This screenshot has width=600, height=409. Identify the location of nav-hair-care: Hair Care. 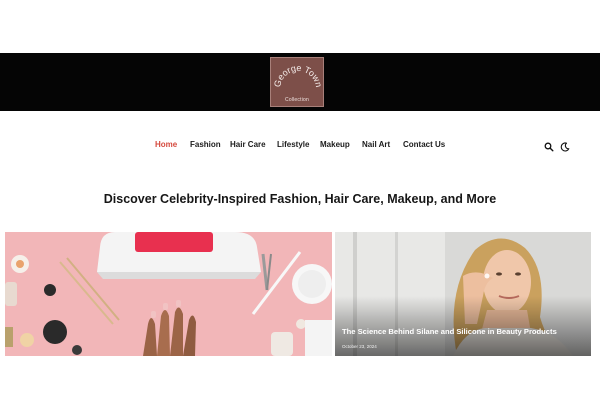
(248, 144).